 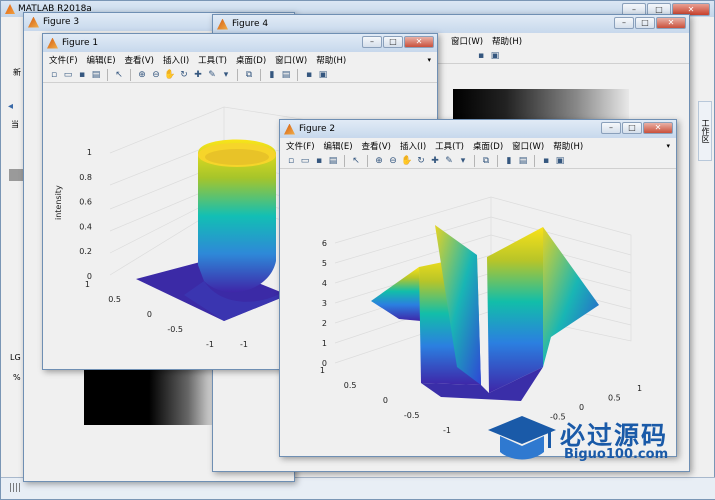 What do you see at coordinates (240, 43) in the screenshot?
I see `figure-1-title-bar: Figure 1 – □ ✕` at bounding box center [240, 43].